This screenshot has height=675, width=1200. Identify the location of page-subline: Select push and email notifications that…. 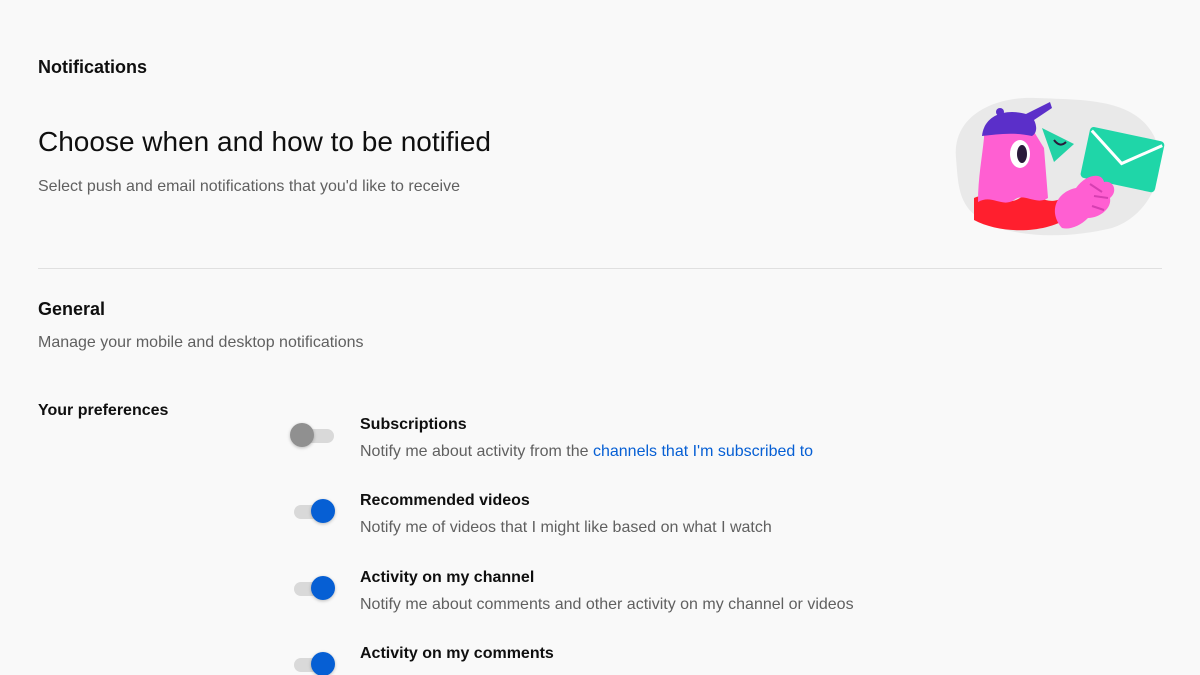
(249, 186).